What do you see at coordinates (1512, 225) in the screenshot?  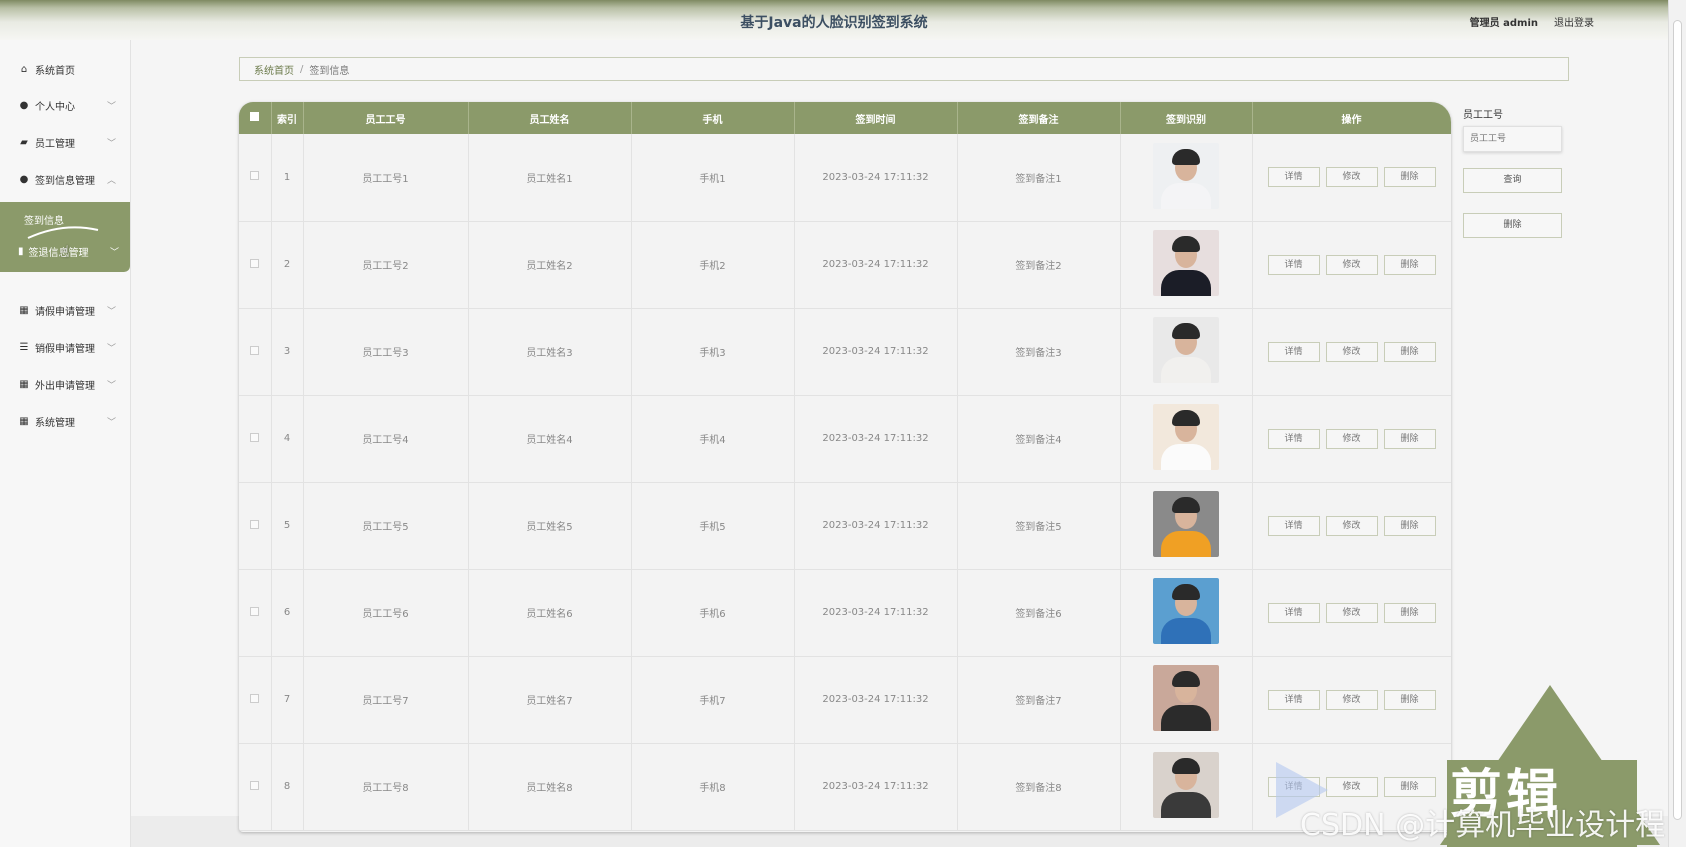 I see `batch-delete-button: 删除` at bounding box center [1512, 225].